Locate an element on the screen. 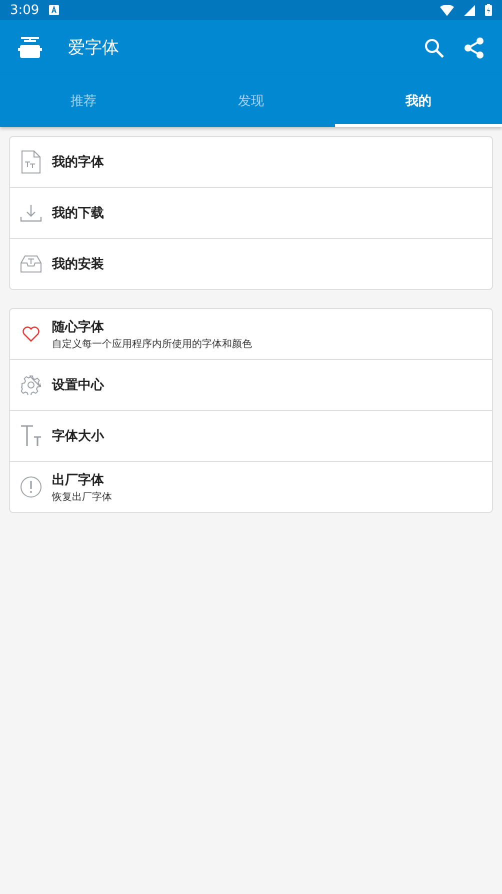 The height and width of the screenshot is (894, 502). tray-icon is located at coordinates (31, 264).